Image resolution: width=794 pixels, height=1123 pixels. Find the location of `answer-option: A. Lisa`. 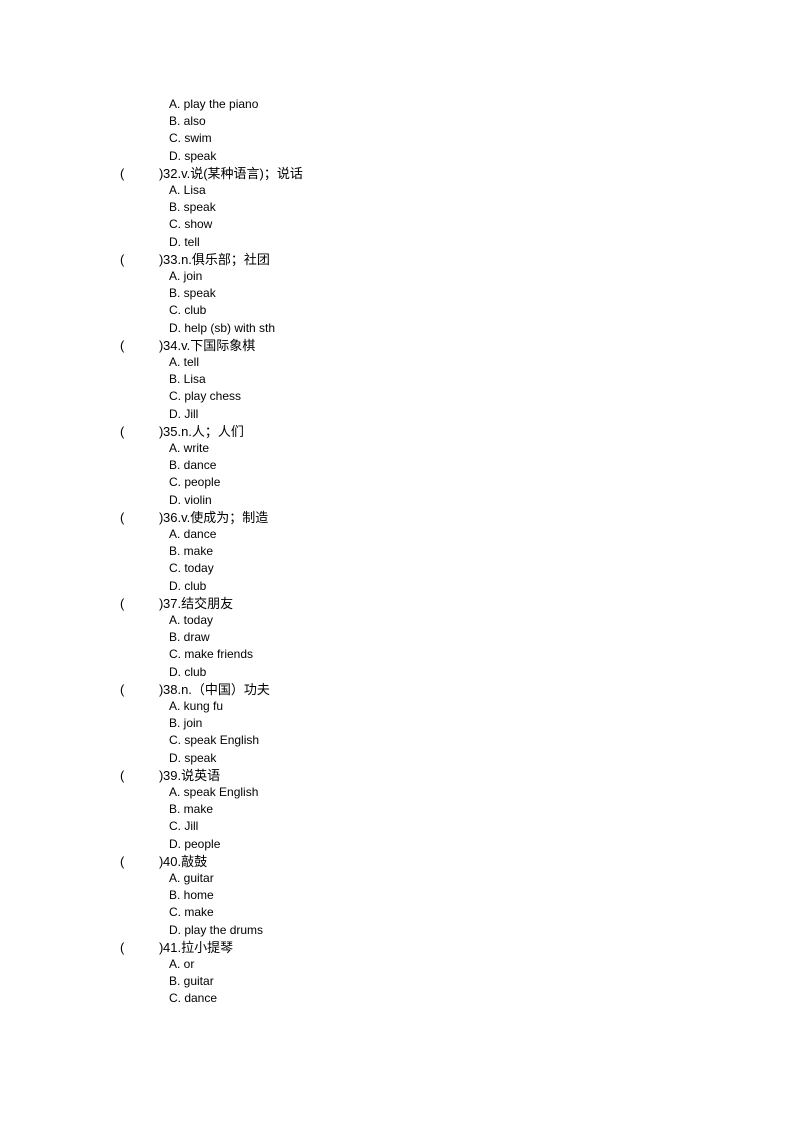

answer-option: A. Lisa is located at coordinates (187, 190).